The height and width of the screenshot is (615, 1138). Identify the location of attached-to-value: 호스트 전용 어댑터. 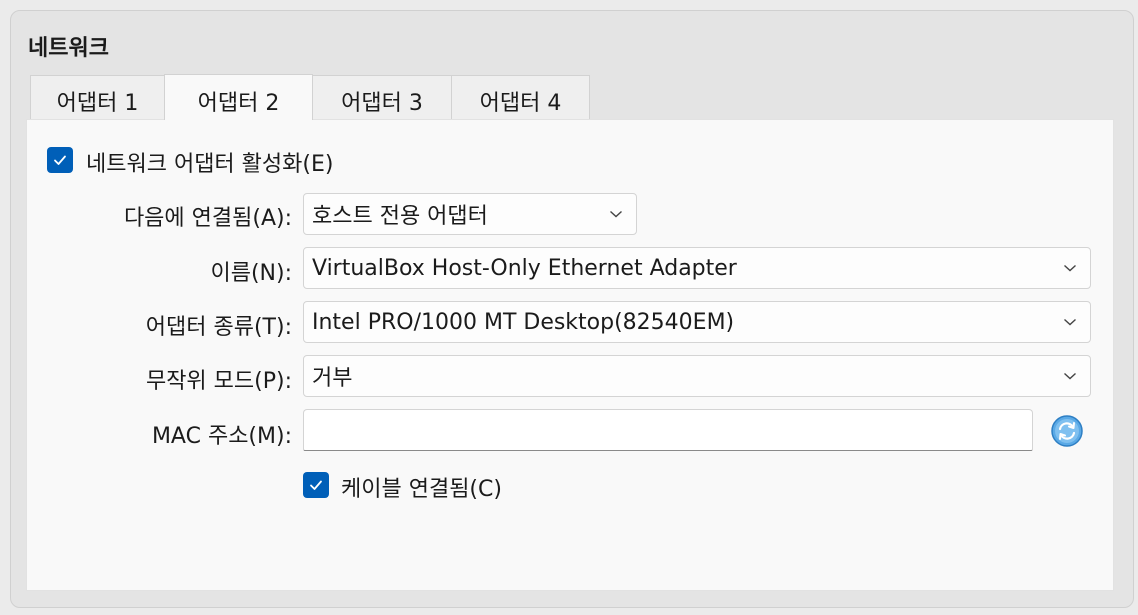
(400, 216).